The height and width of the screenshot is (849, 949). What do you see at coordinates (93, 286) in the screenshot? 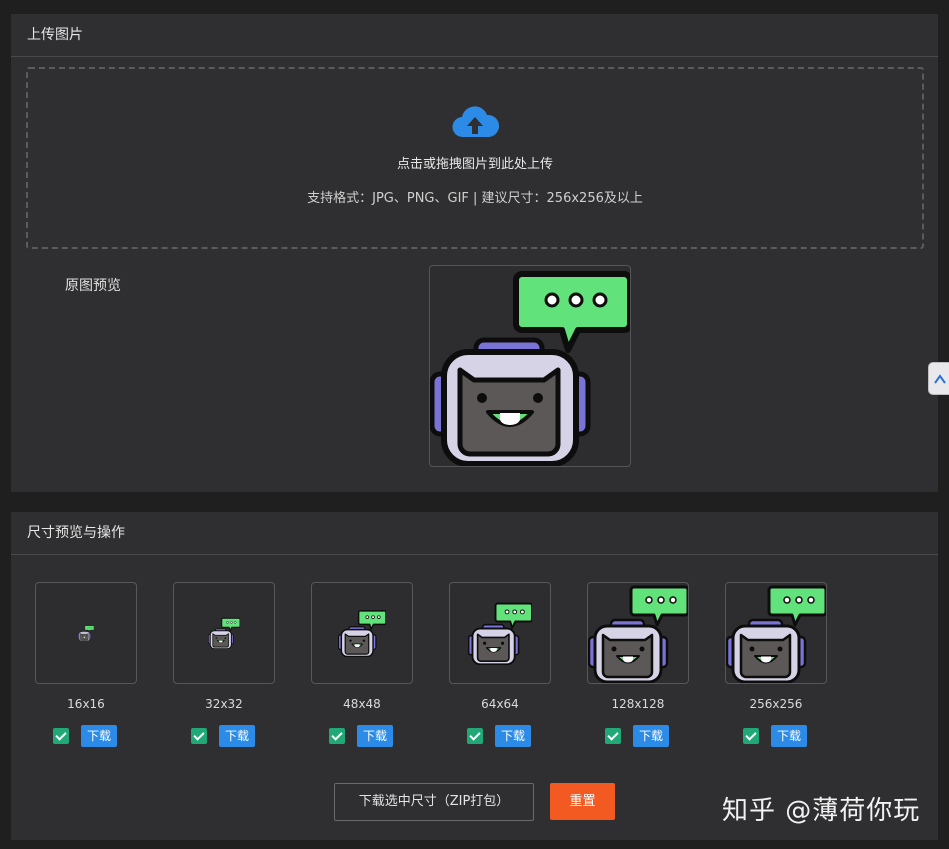
I see `original-preview-label: 原图预览` at bounding box center [93, 286].